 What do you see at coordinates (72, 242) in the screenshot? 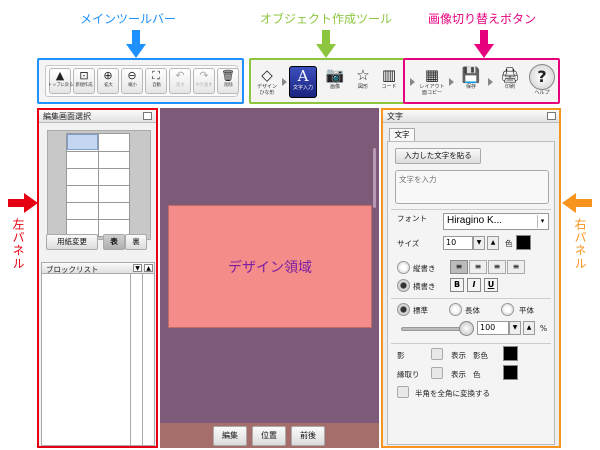
I see `paper-change-button: 用紙変更` at bounding box center [72, 242].